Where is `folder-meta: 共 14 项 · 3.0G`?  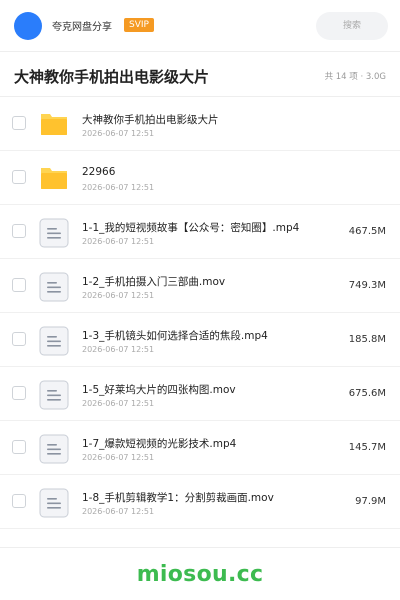
folder-meta: 共 14 项 · 3.0G is located at coordinates (355, 77).